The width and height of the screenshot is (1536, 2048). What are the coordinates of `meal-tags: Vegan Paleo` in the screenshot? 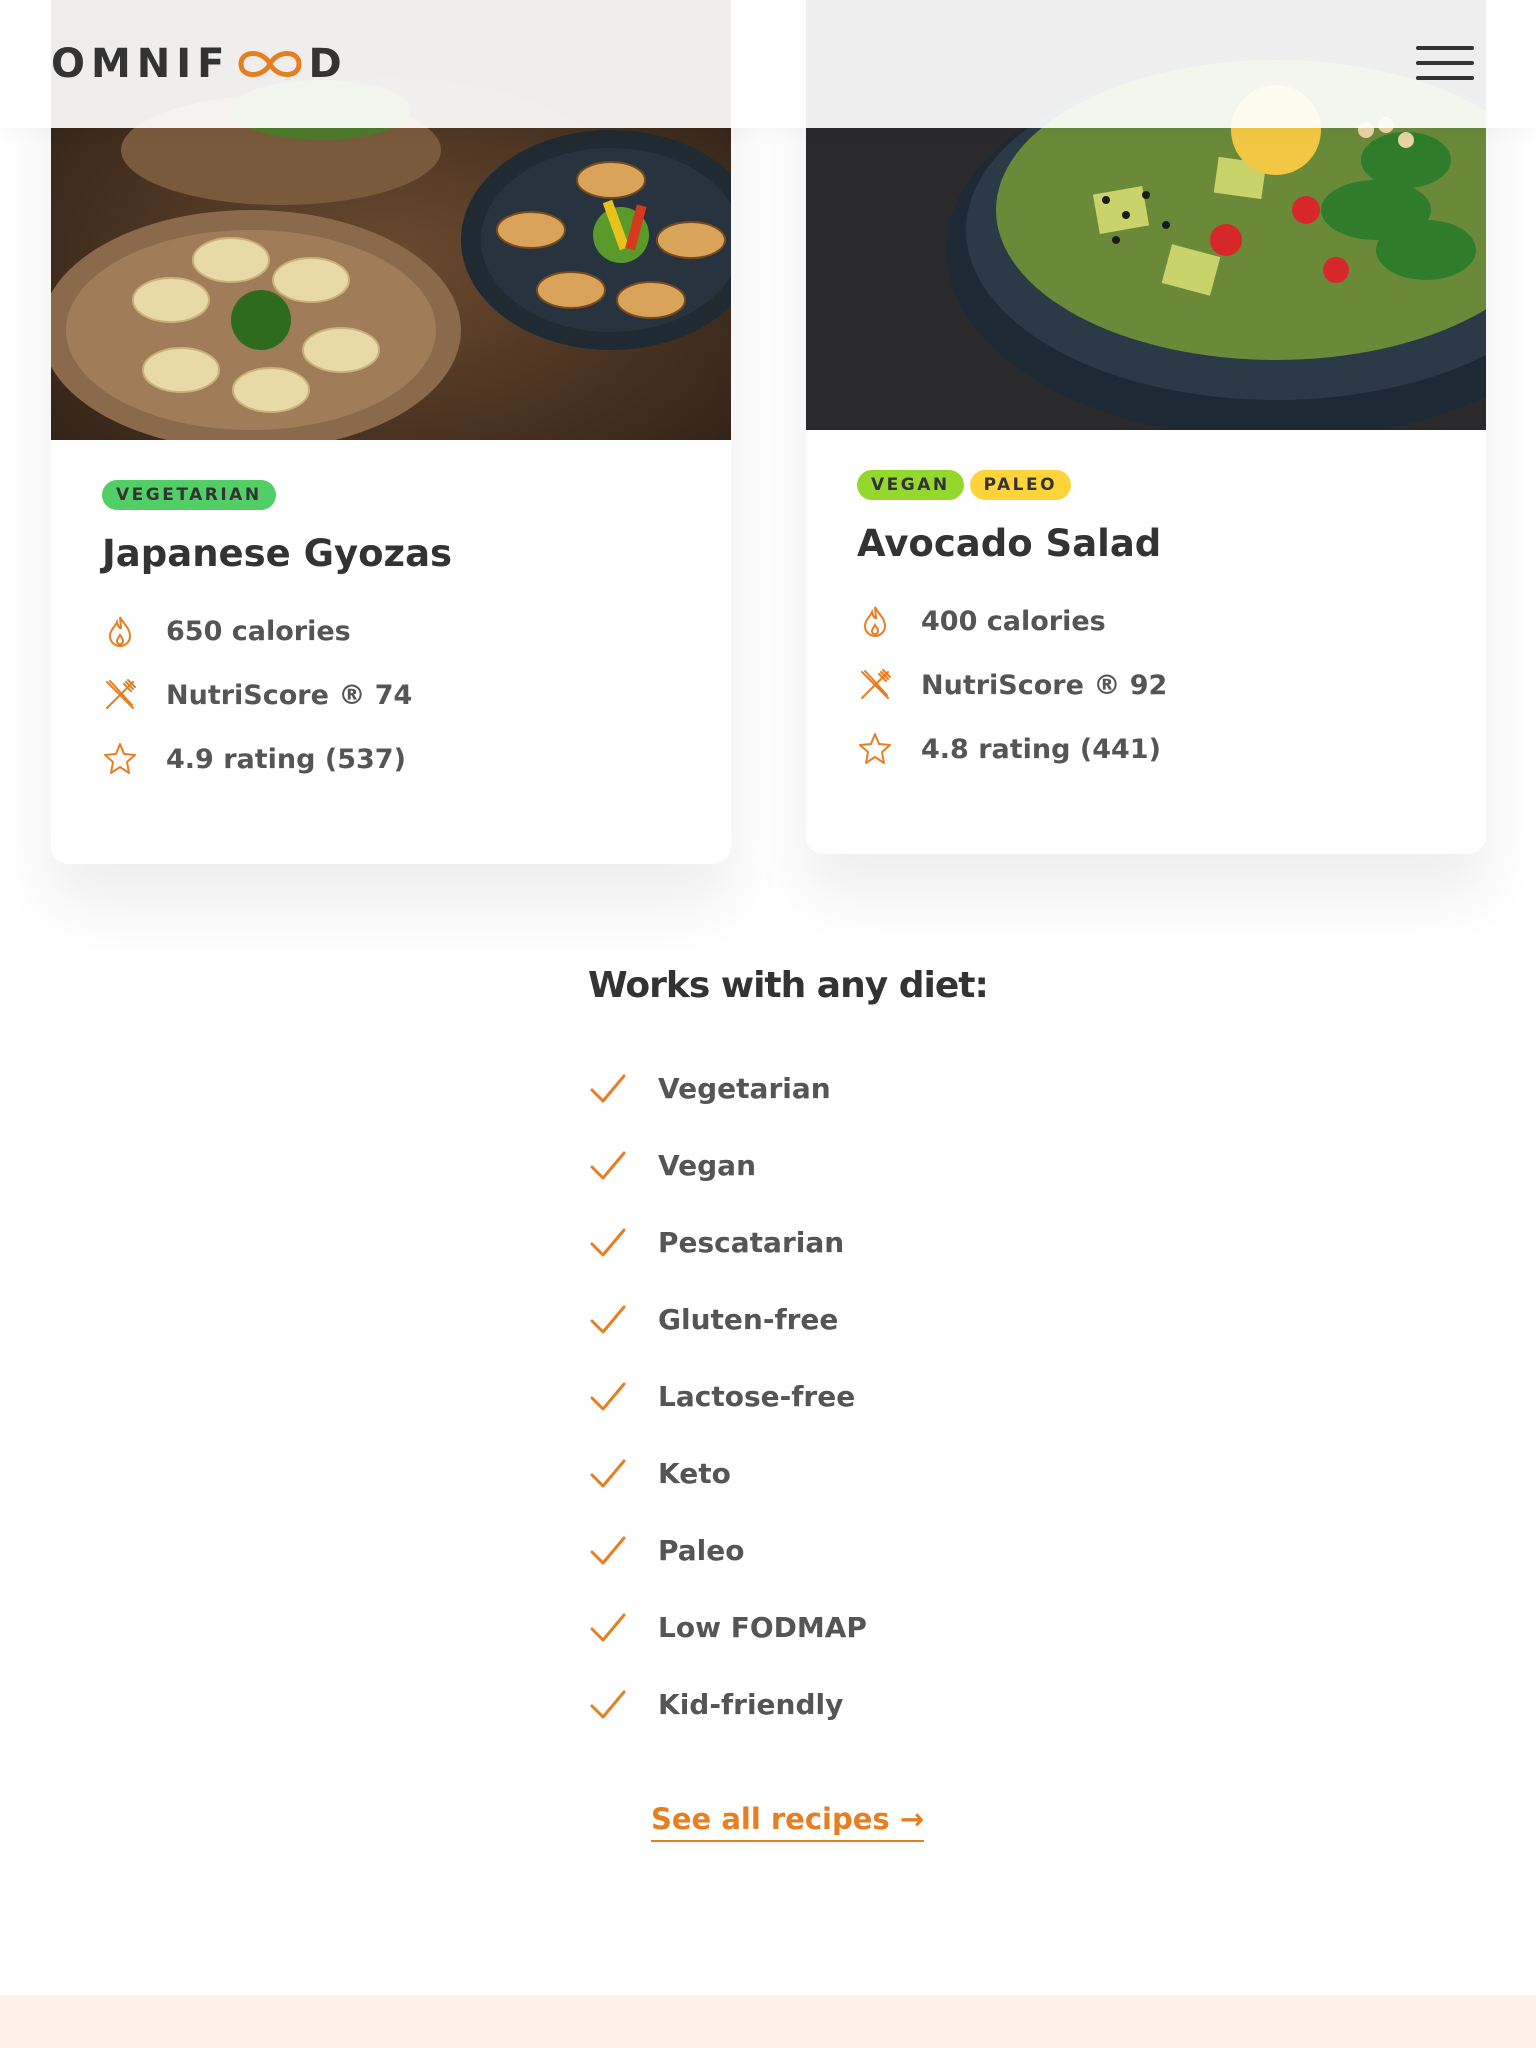 It's located at (1146, 485).